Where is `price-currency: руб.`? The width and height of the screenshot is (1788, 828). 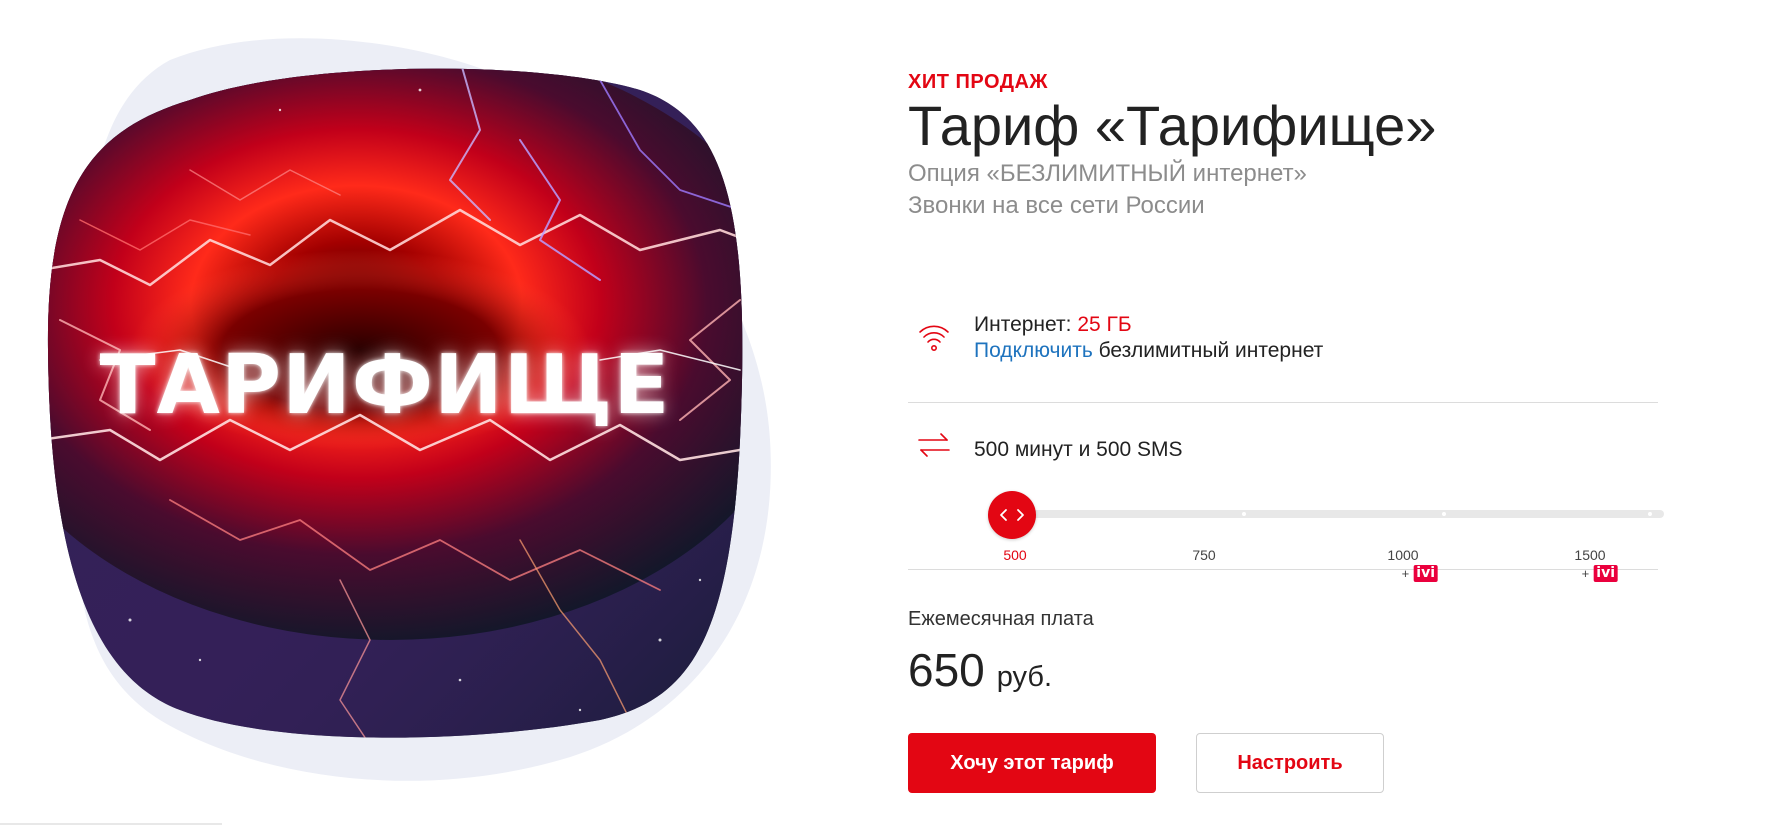 price-currency: руб. is located at coordinates (1024, 677).